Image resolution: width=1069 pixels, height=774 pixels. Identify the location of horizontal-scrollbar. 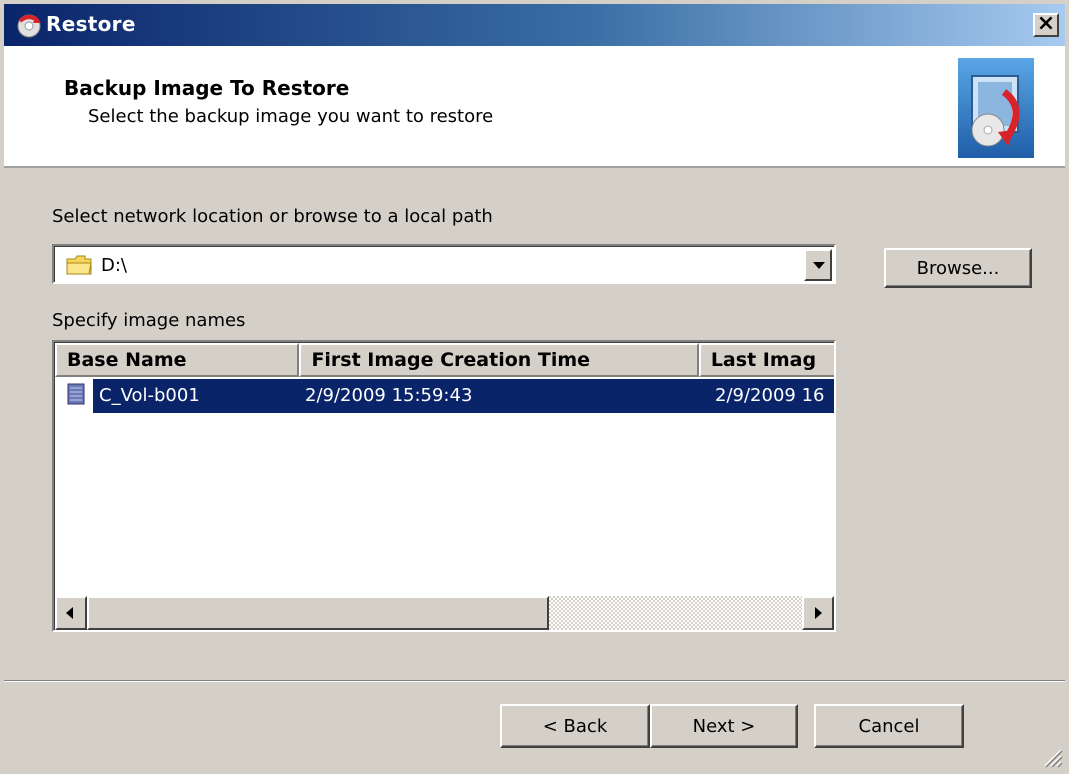
(444, 613).